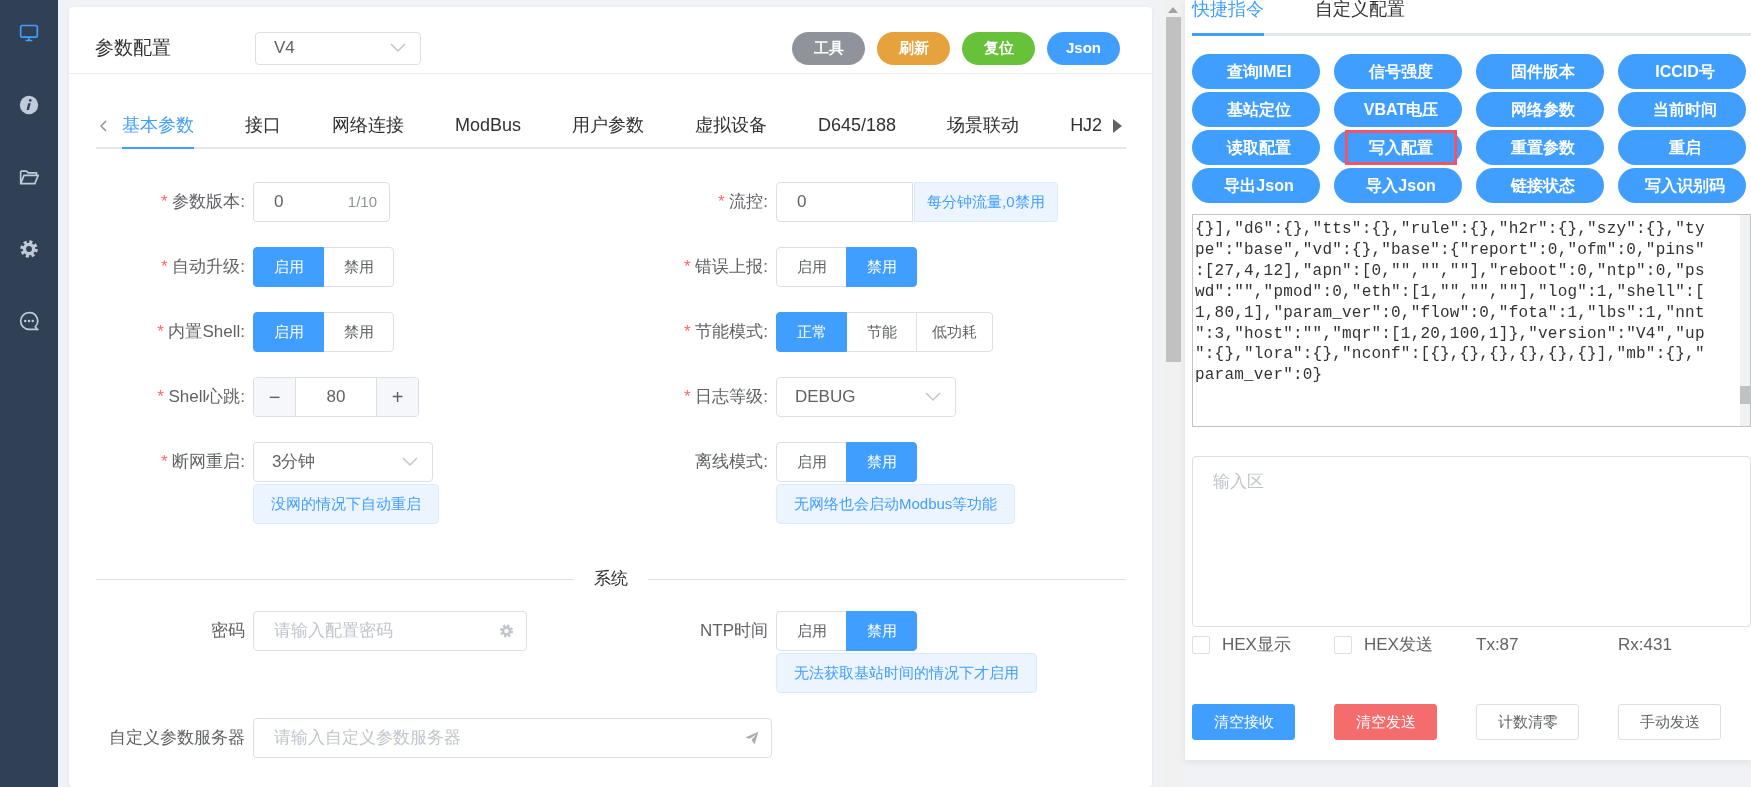  Describe the element at coordinates (857, 126) in the screenshot. I see `tab: D645/188` at that location.